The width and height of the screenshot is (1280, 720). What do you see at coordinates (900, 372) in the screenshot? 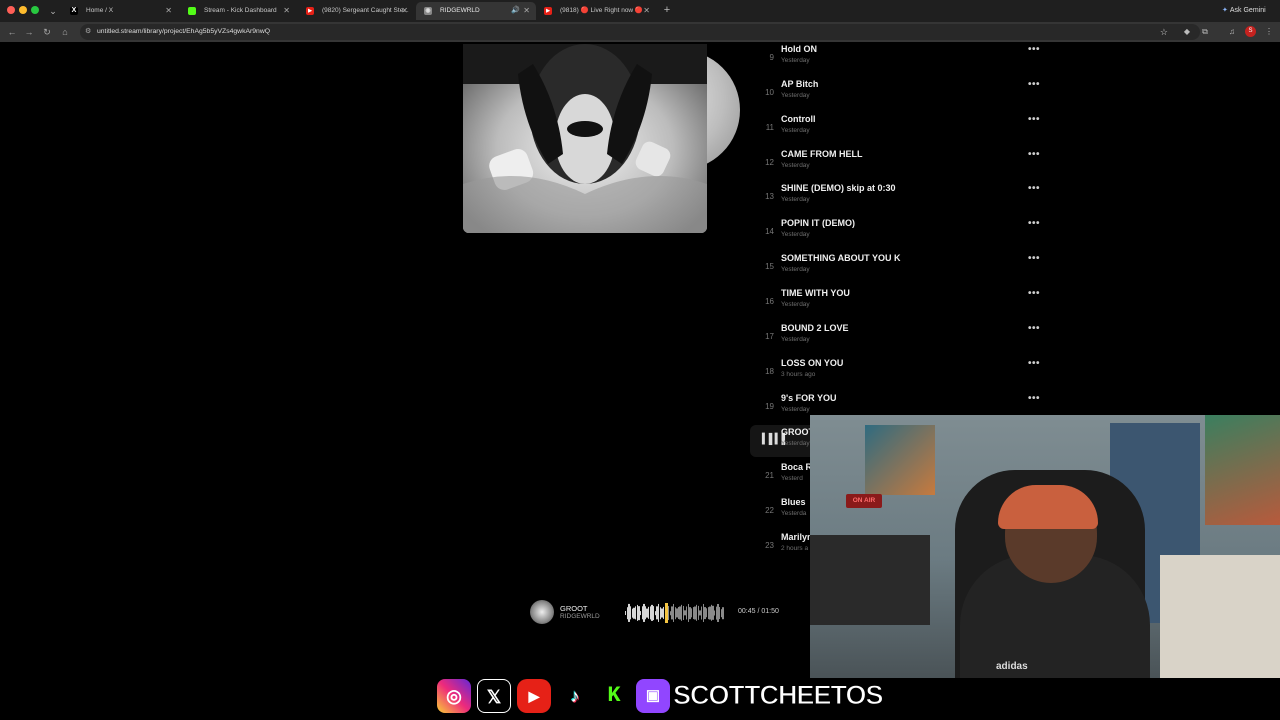
I see `track-row: 18 LOSS ON YOU 3 hours ago •••` at bounding box center [900, 372].